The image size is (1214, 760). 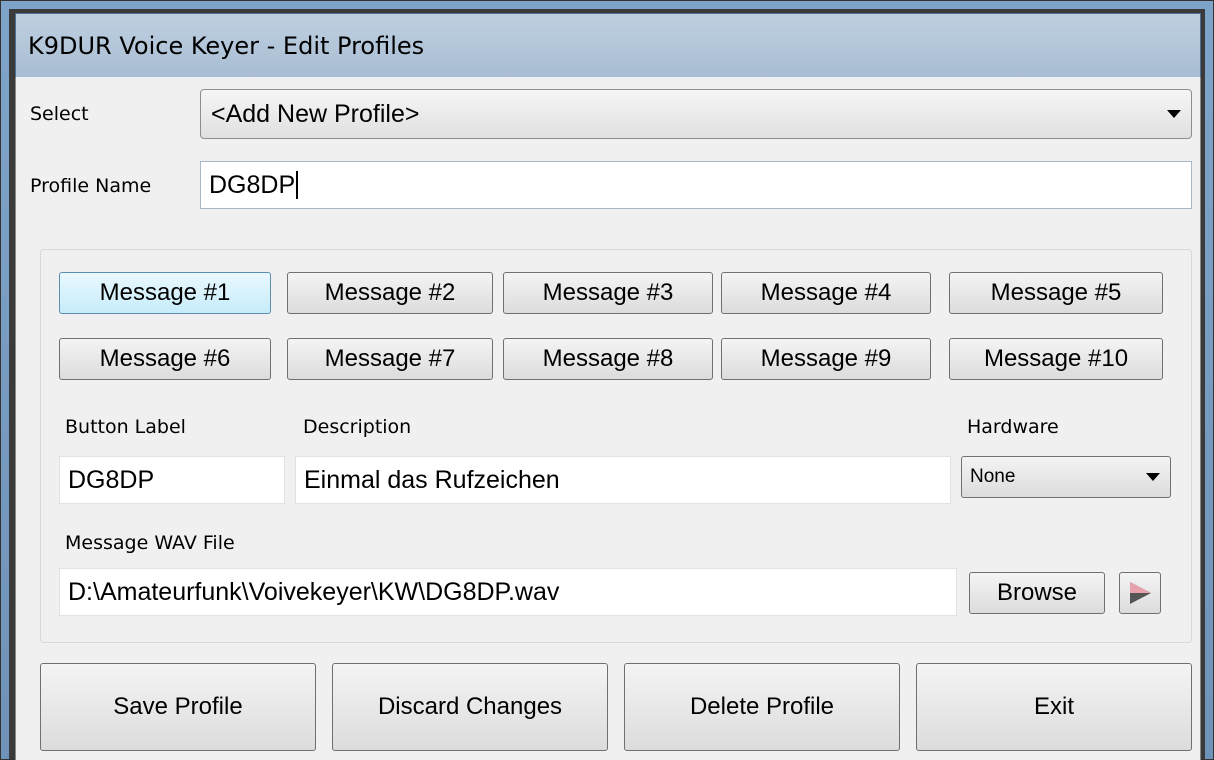 I want to click on hardware-label: Hardware, so click(x=1013, y=427).